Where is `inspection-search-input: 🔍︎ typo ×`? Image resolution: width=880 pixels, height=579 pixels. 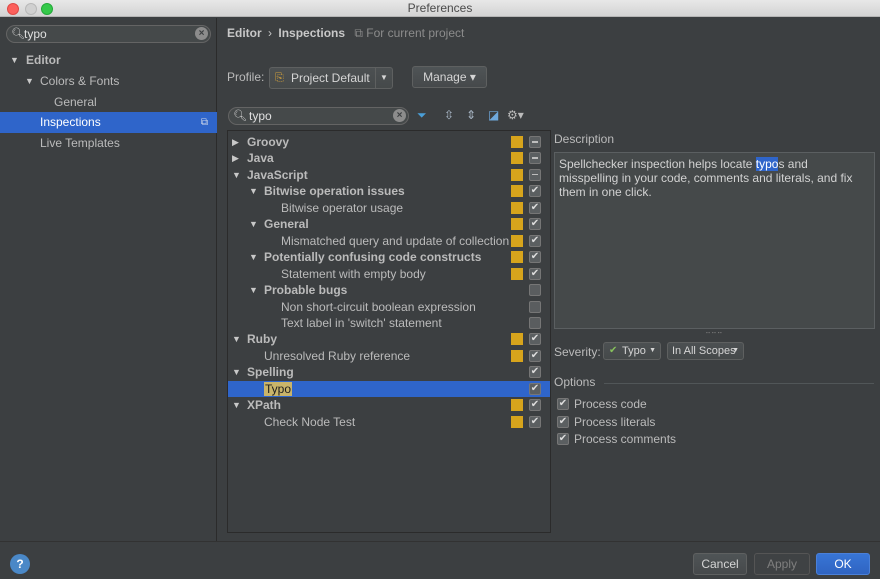
inspection-search-input: 🔍︎ typo × is located at coordinates (318, 116).